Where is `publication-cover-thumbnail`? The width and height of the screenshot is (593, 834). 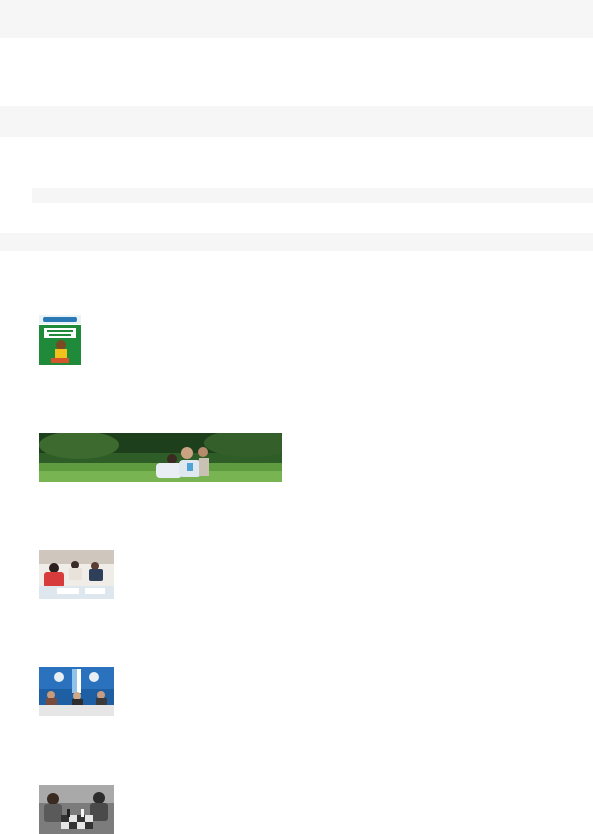 publication-cover-thumbnail is located at coordinates (60, 340).